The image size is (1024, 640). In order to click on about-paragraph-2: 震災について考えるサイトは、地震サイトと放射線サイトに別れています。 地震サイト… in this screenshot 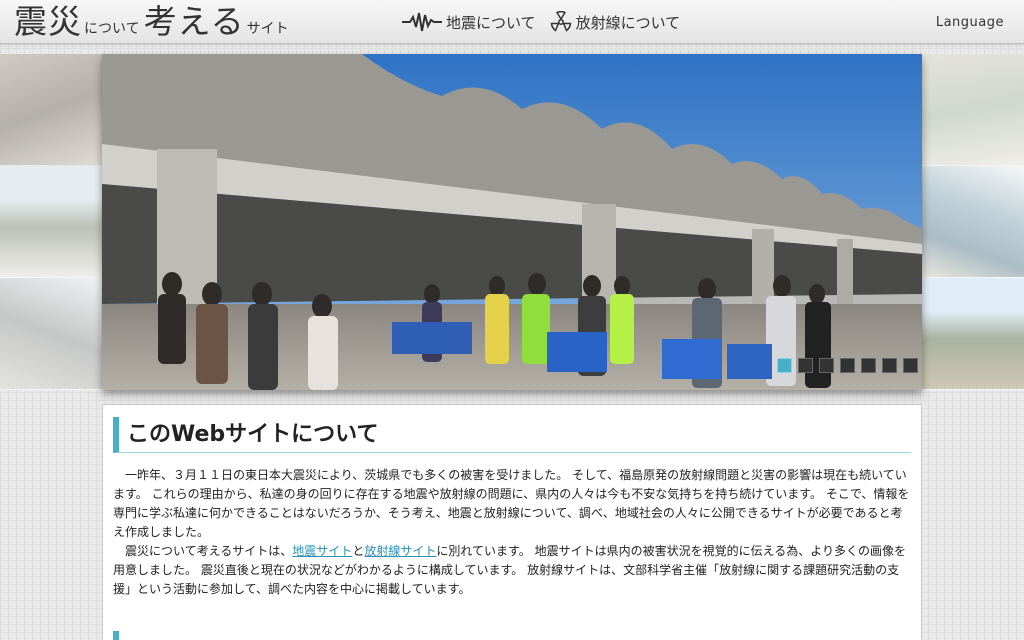, I will do `click(512, 570)`.